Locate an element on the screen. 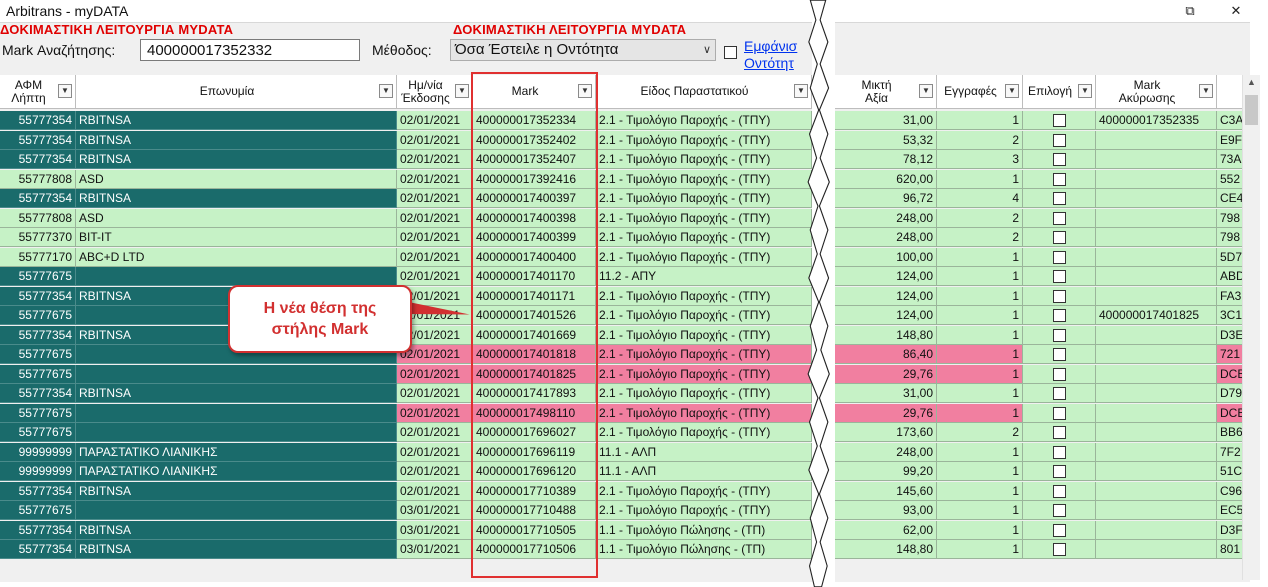  right-column-header-1: Εγγραφές ▼ is located at coordinates (980, 92).